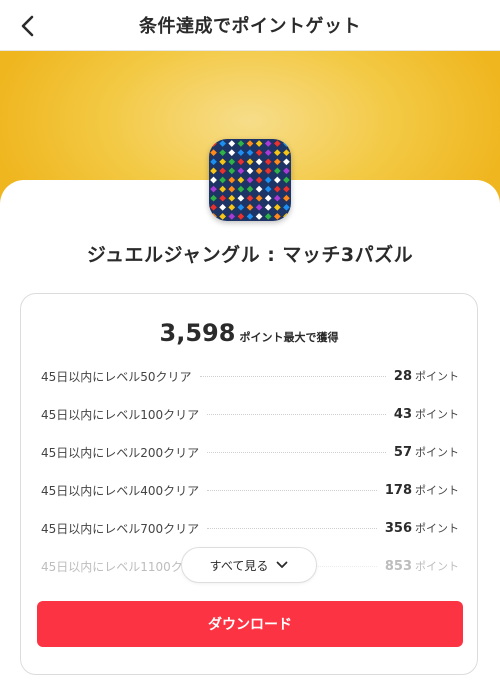 The width and height of the screenshot is (500, 700). I want to click on download-button: ダウンロード, so click(250, 624).